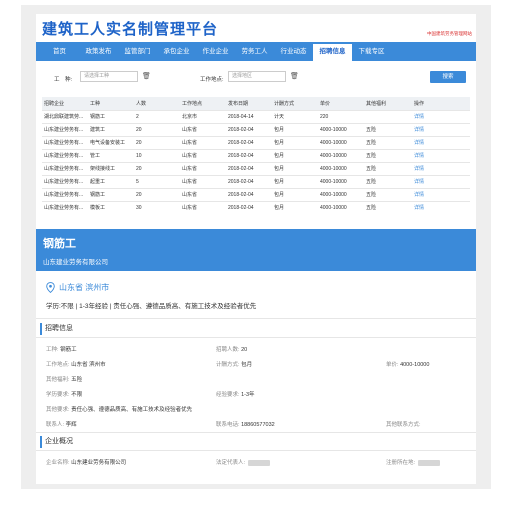 The height and width of the screenshot is (507, 512). Describe the element at coordinates (56, 329) in the screenshot. I see `section-title-recruit: 招聘信息` at that location.